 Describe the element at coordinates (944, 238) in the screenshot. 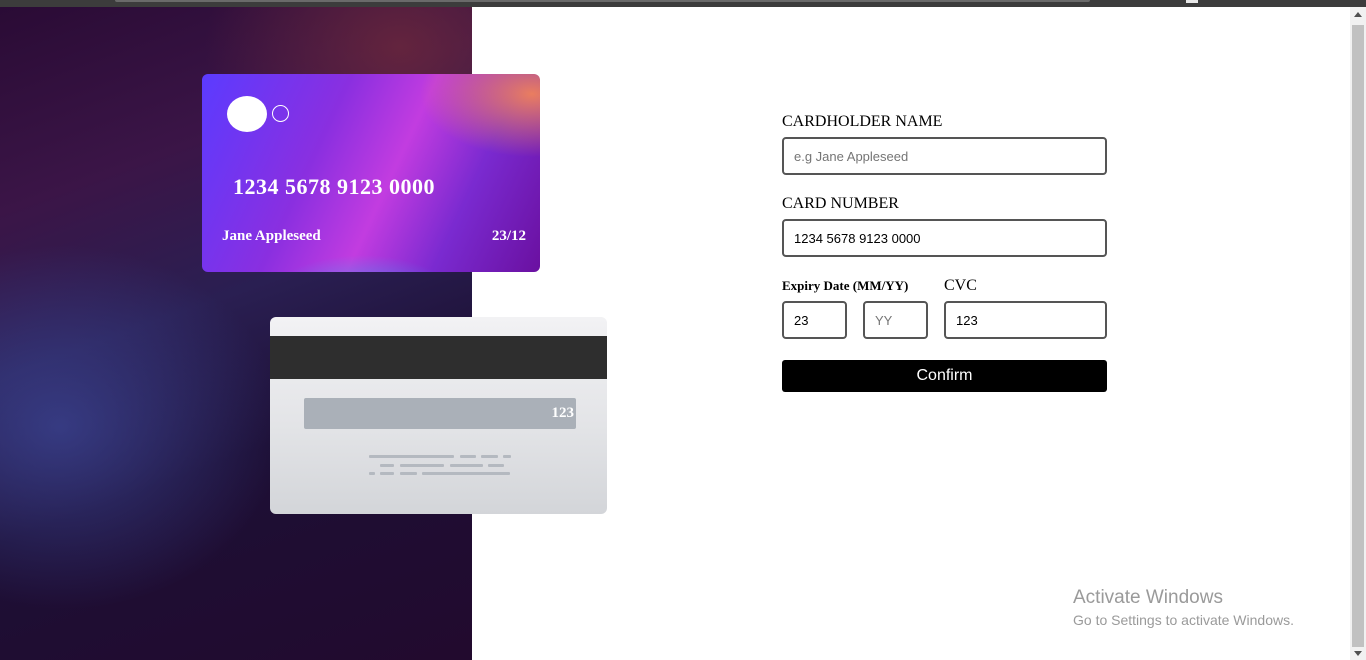

I see `card-number-input` at that location.